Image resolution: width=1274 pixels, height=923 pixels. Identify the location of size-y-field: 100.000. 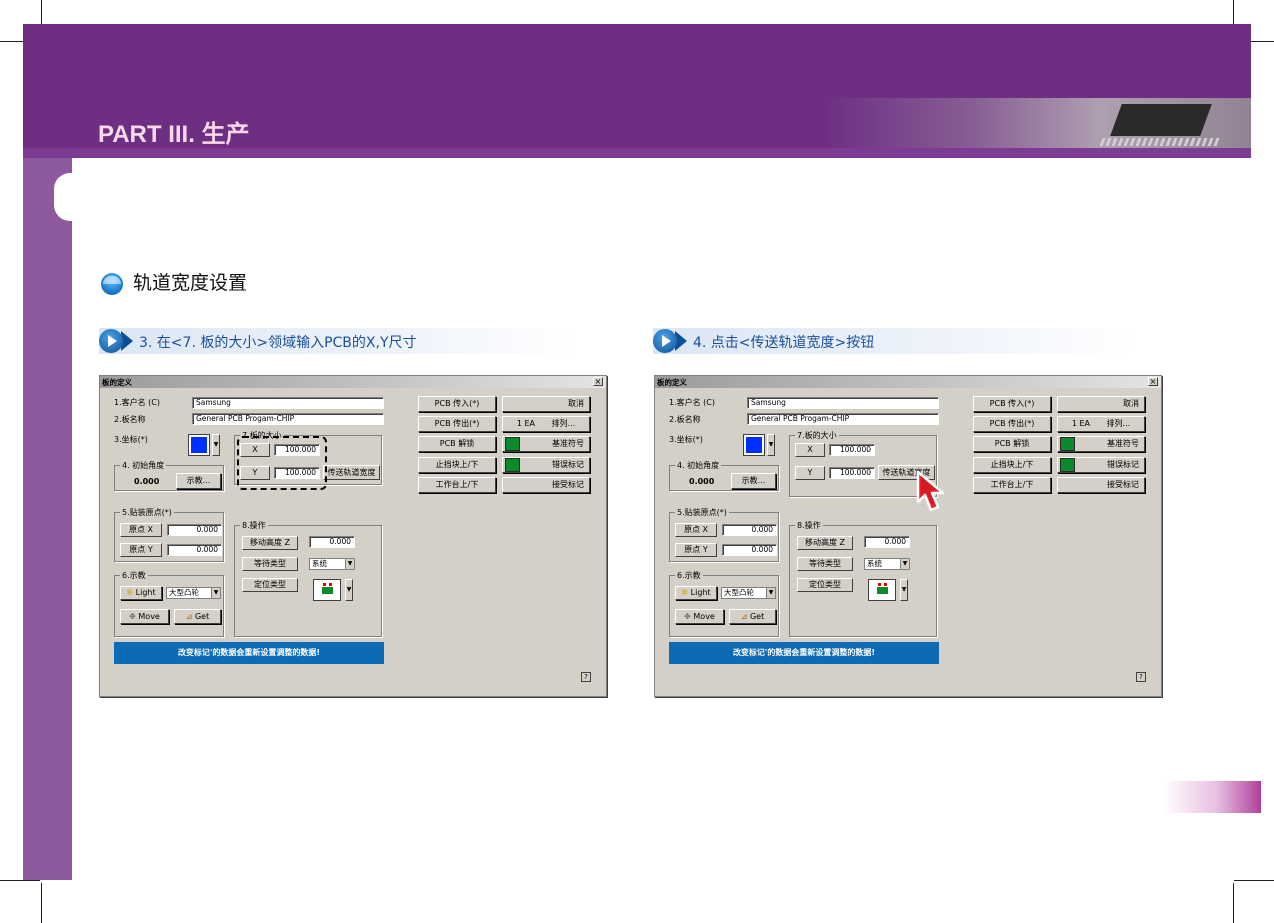
(852, 473).